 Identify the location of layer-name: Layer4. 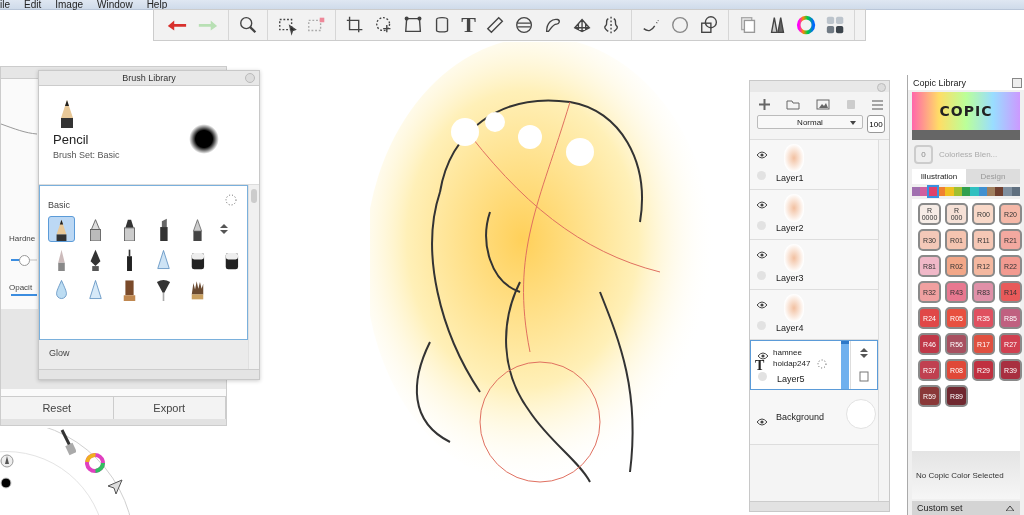
(790, 328).